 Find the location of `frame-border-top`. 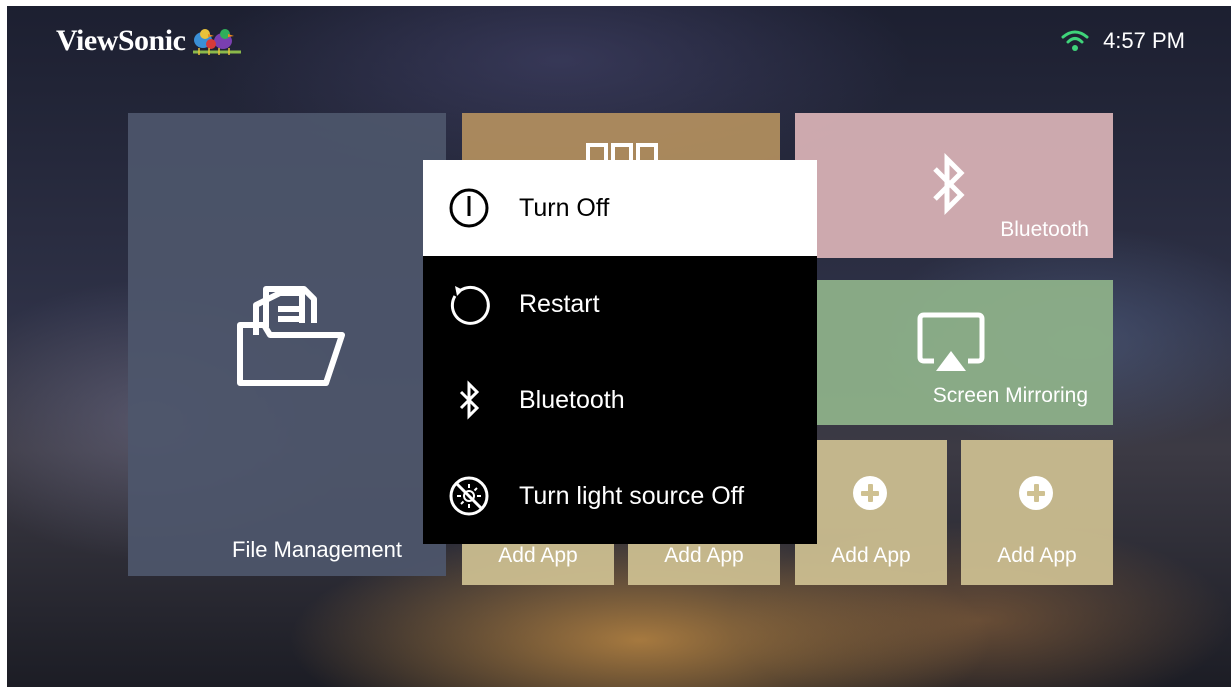

frame-border-top is located at coordinates (615, 3).